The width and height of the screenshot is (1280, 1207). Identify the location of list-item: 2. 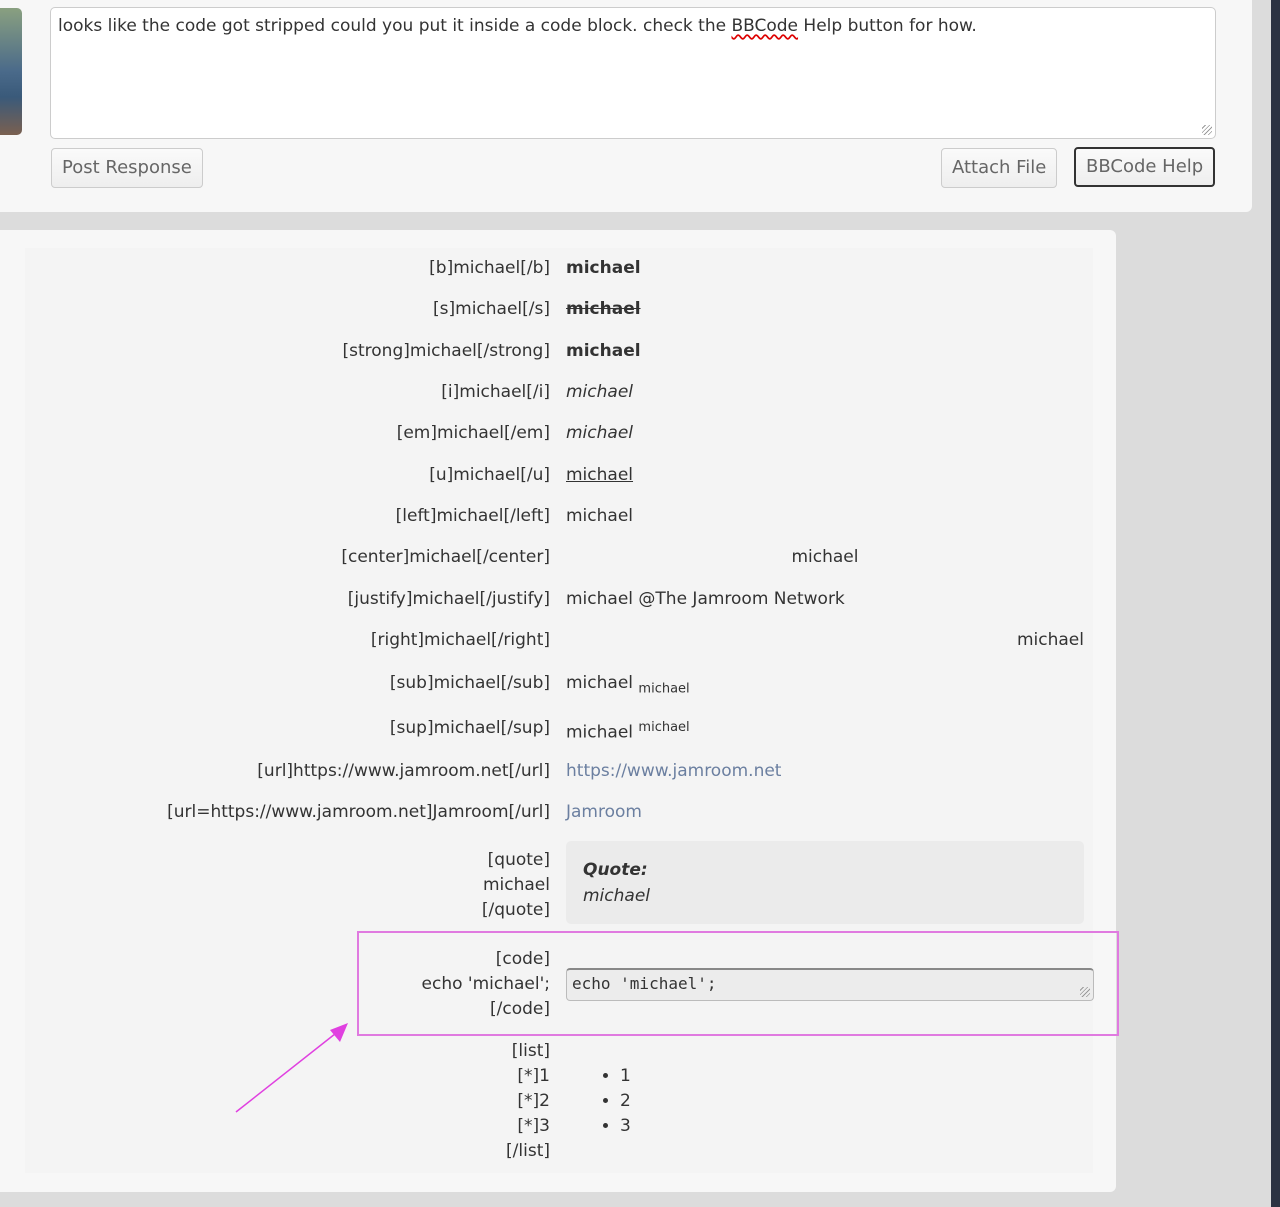
(625, 1101).